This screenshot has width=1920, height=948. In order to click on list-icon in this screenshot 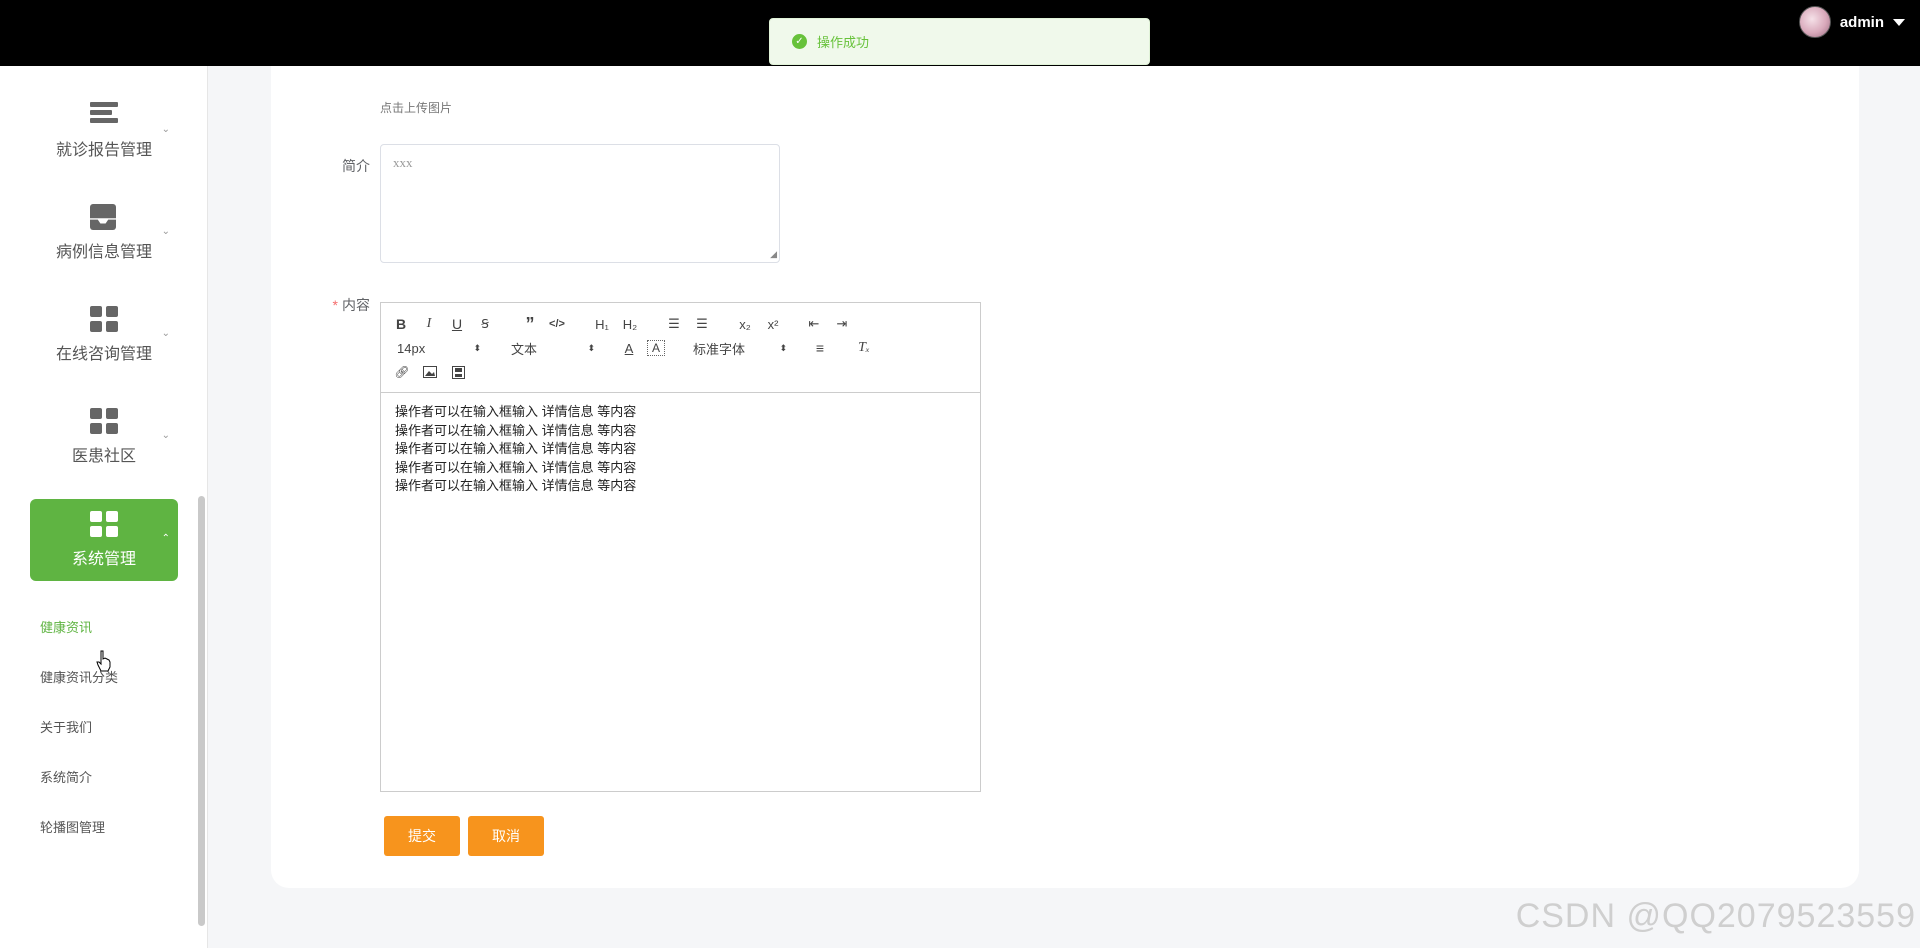, I will do `click(104, 115)`.